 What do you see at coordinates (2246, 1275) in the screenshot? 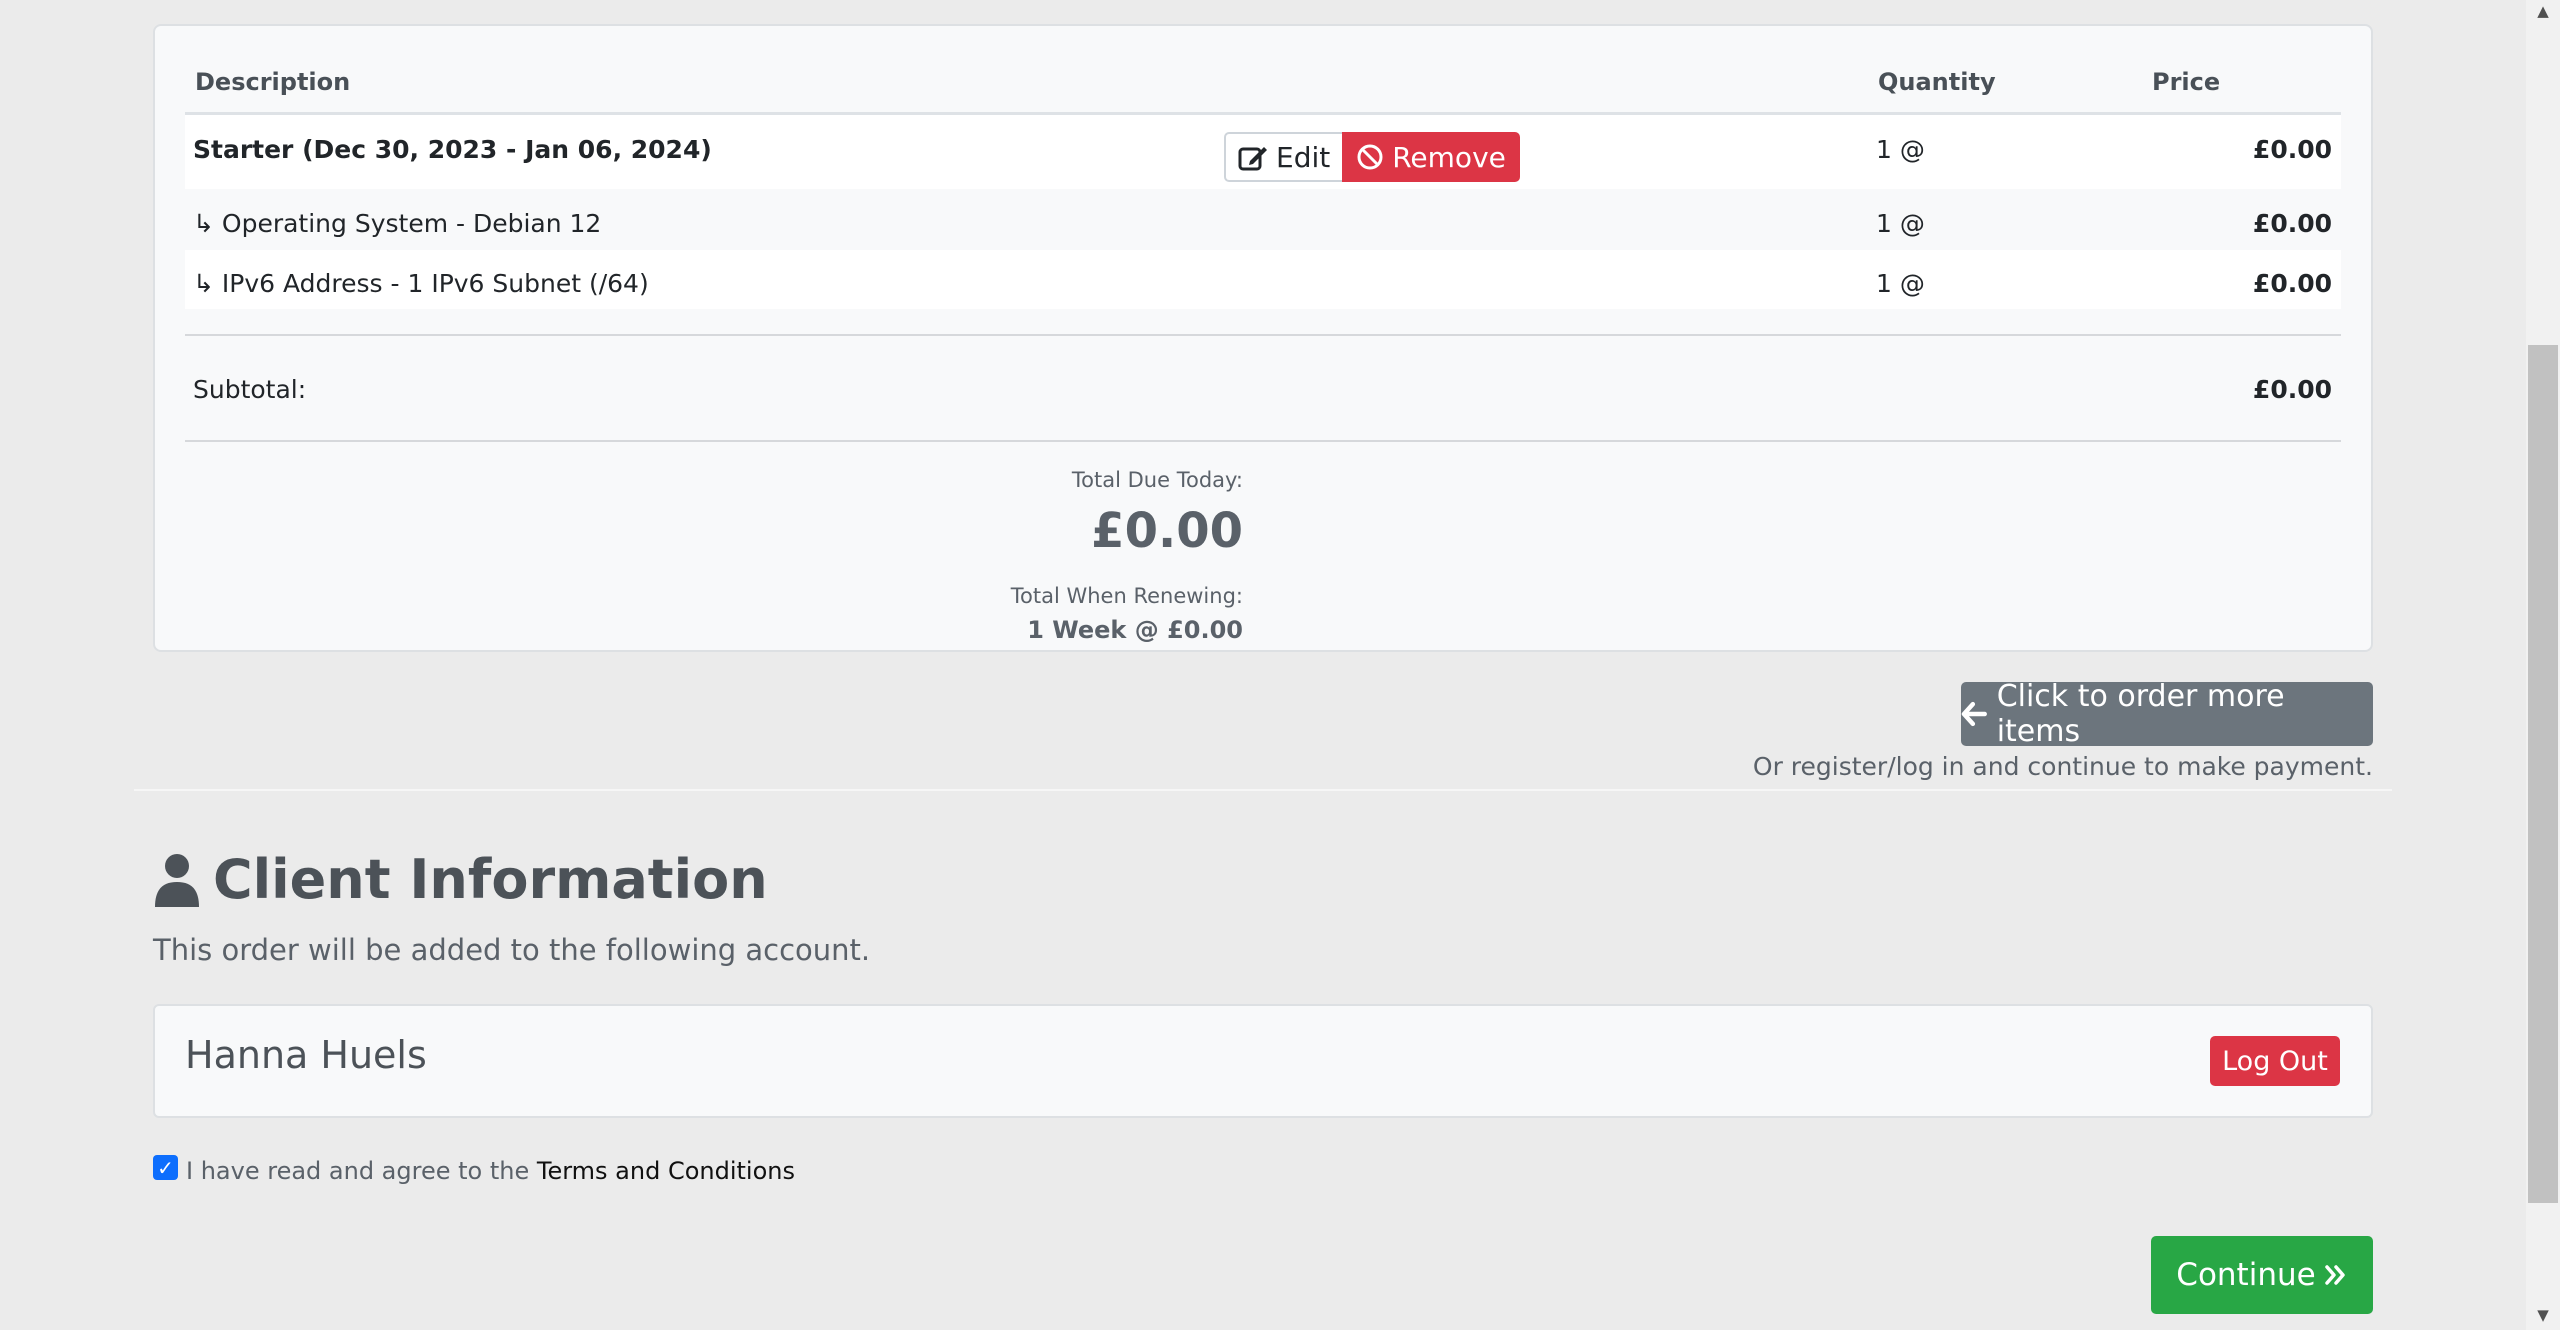
I see `continue-label: Continue` at bounding box center [2246, 1275].